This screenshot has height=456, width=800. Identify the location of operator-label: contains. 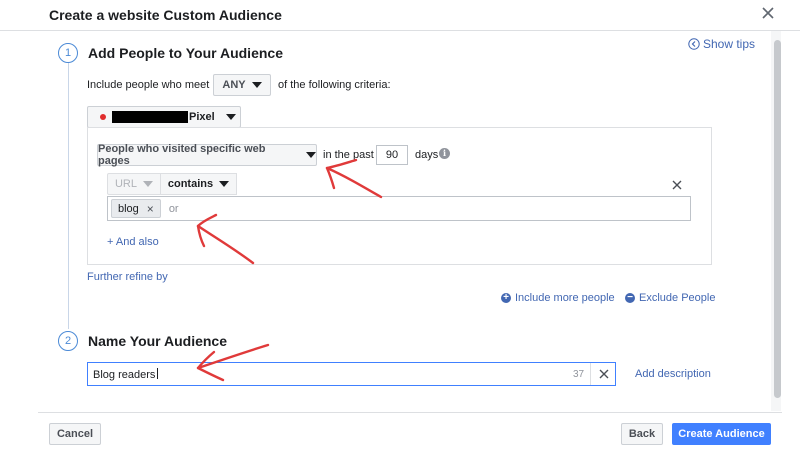
(190, 184).